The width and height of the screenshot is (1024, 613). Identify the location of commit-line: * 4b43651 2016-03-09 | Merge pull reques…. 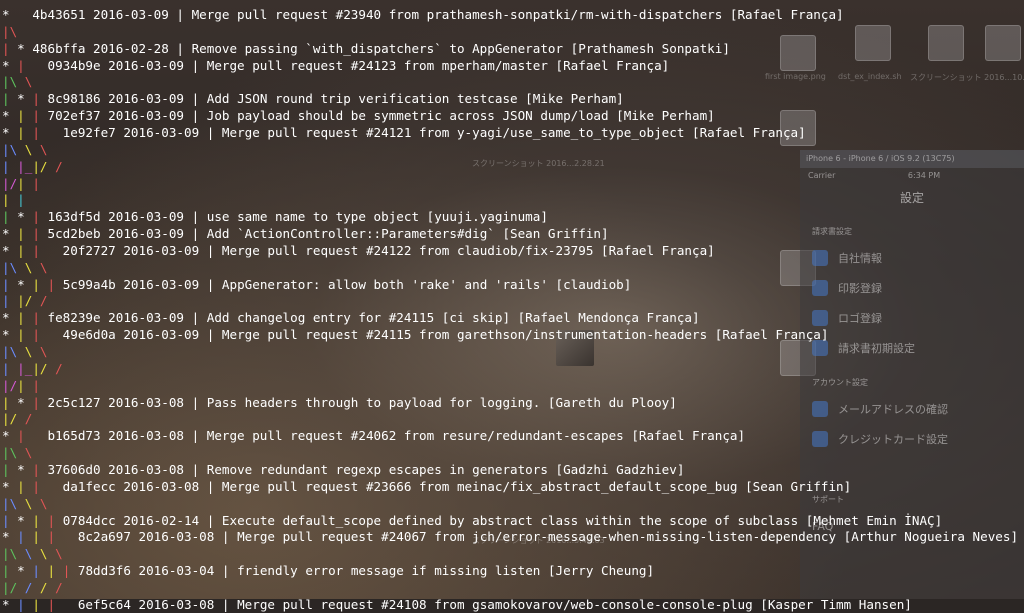
(423, 14).